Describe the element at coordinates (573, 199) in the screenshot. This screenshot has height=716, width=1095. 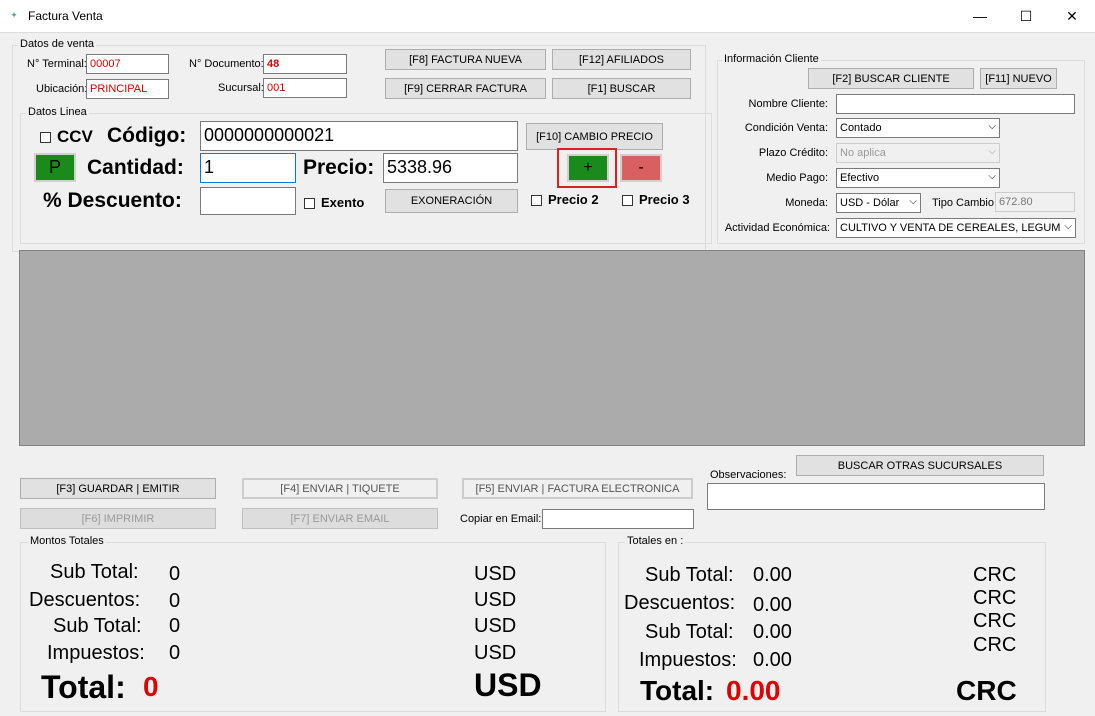
I see `precio2-label: Precio 2` at that location.